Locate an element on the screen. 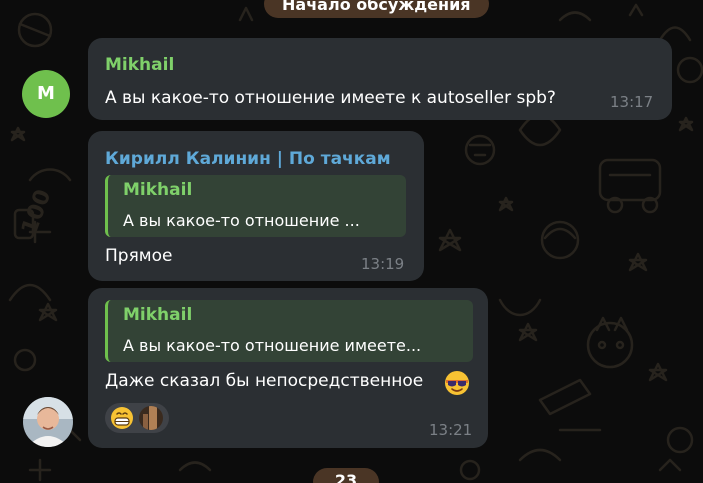 The height and width of the screenshot is (483, 703). message-text: Прямое is located at coordinates (139, 256).